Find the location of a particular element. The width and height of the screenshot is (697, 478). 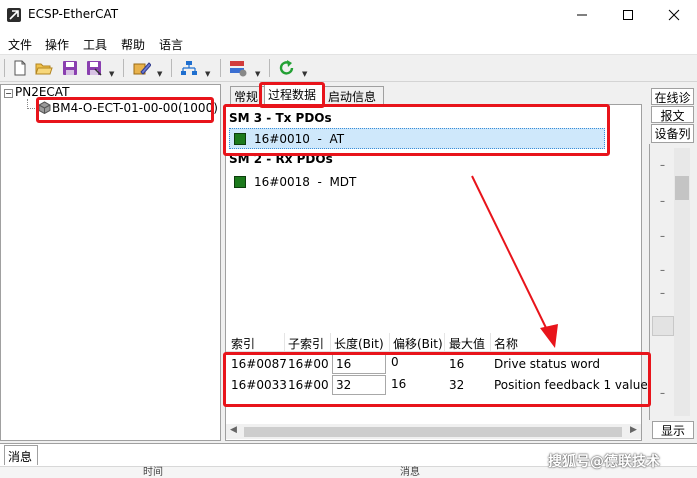

tree-connector-line is located at coordinates (32, 108).